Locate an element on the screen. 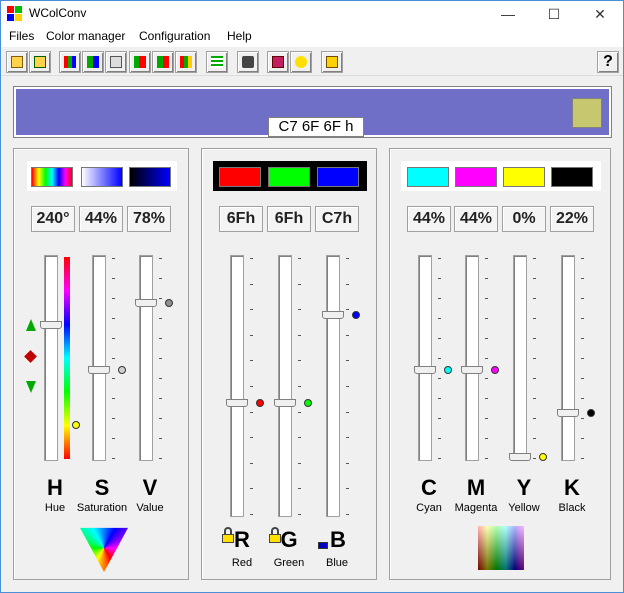  cyan-swatch is located at coordinates (428, 177).